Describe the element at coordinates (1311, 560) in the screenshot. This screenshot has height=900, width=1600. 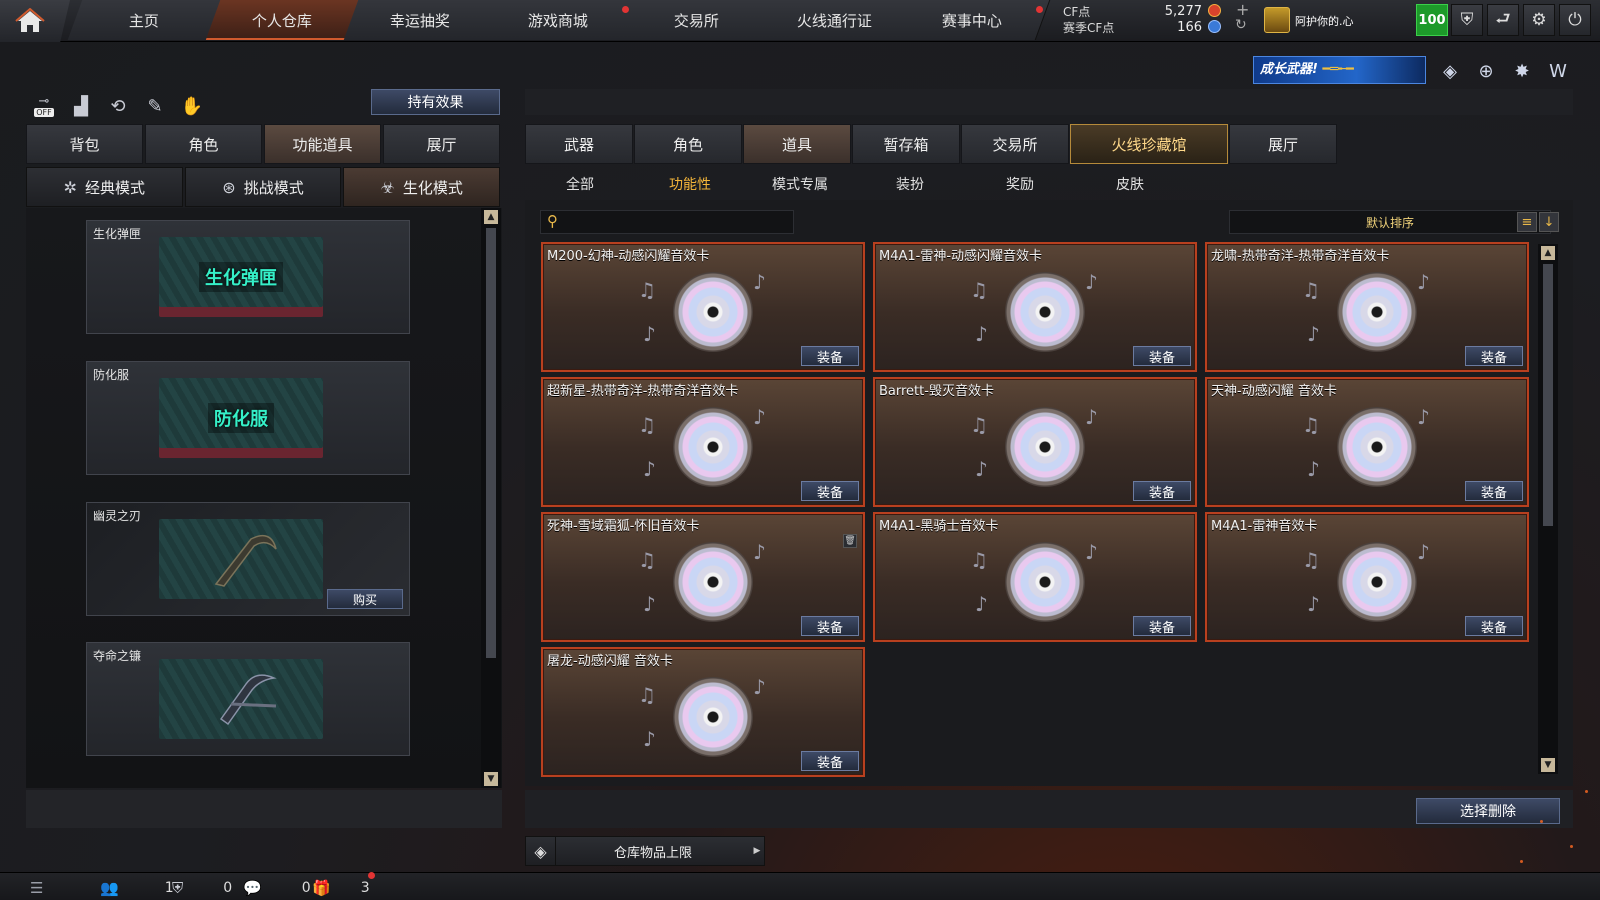
I see `music-note-icon: ♫` at that location.